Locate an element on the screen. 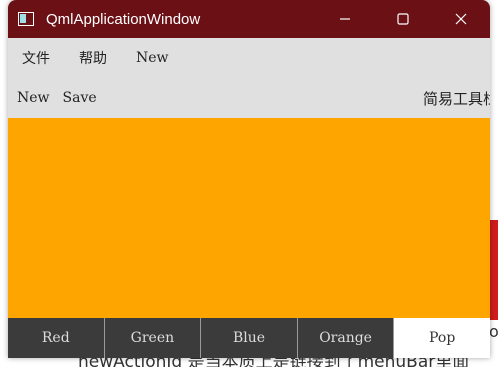 This screenshot has height=367, width=498. close-icon is located at coordinates (461, 19).